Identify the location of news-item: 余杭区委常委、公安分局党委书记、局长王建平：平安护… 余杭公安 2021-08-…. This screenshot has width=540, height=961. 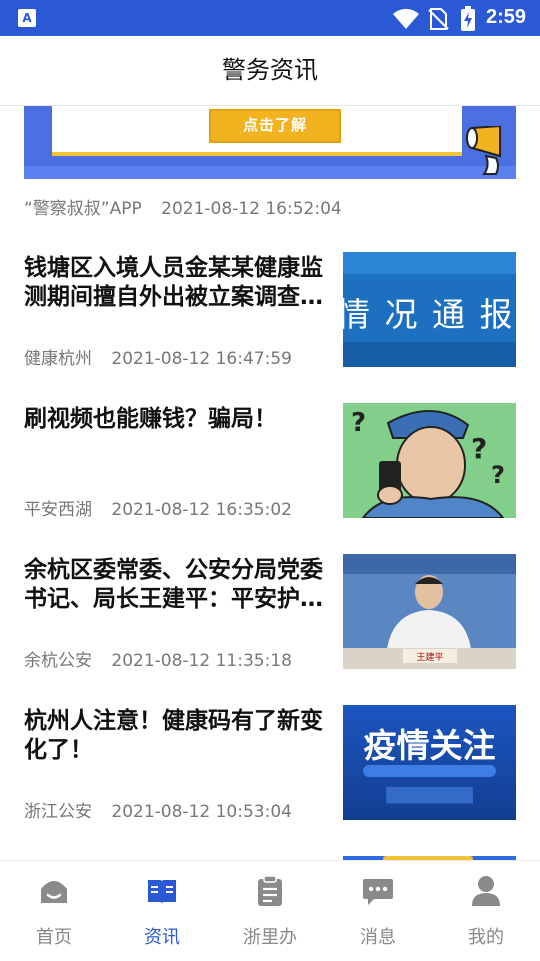
(270, 612).